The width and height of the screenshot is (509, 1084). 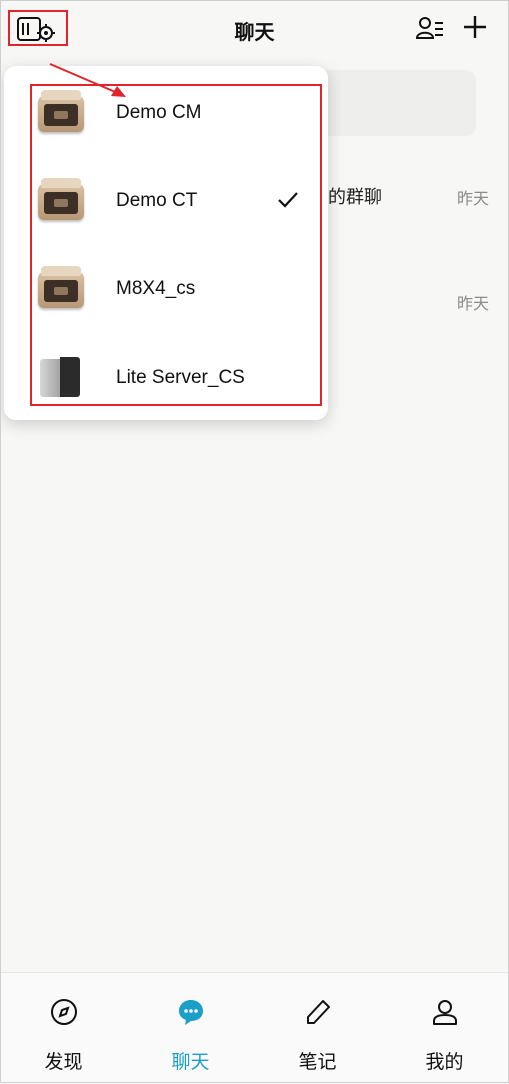 I want to click on server-name: M8X4_cs, so click(x=156, y=288).